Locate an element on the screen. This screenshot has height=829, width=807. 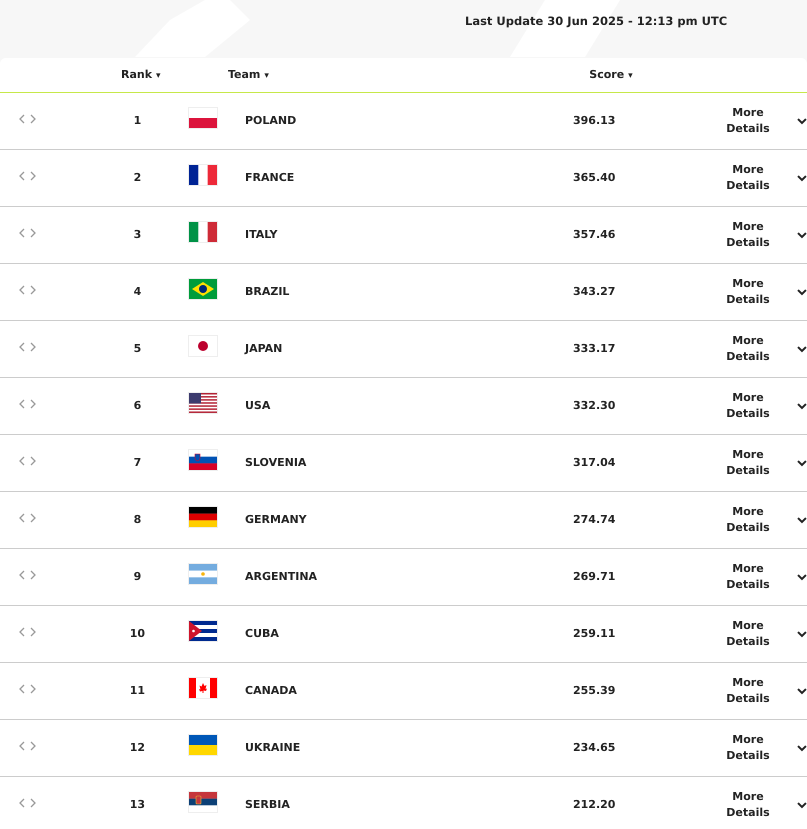
rank-cell-text: 6 is located at coordinates (137, 406).